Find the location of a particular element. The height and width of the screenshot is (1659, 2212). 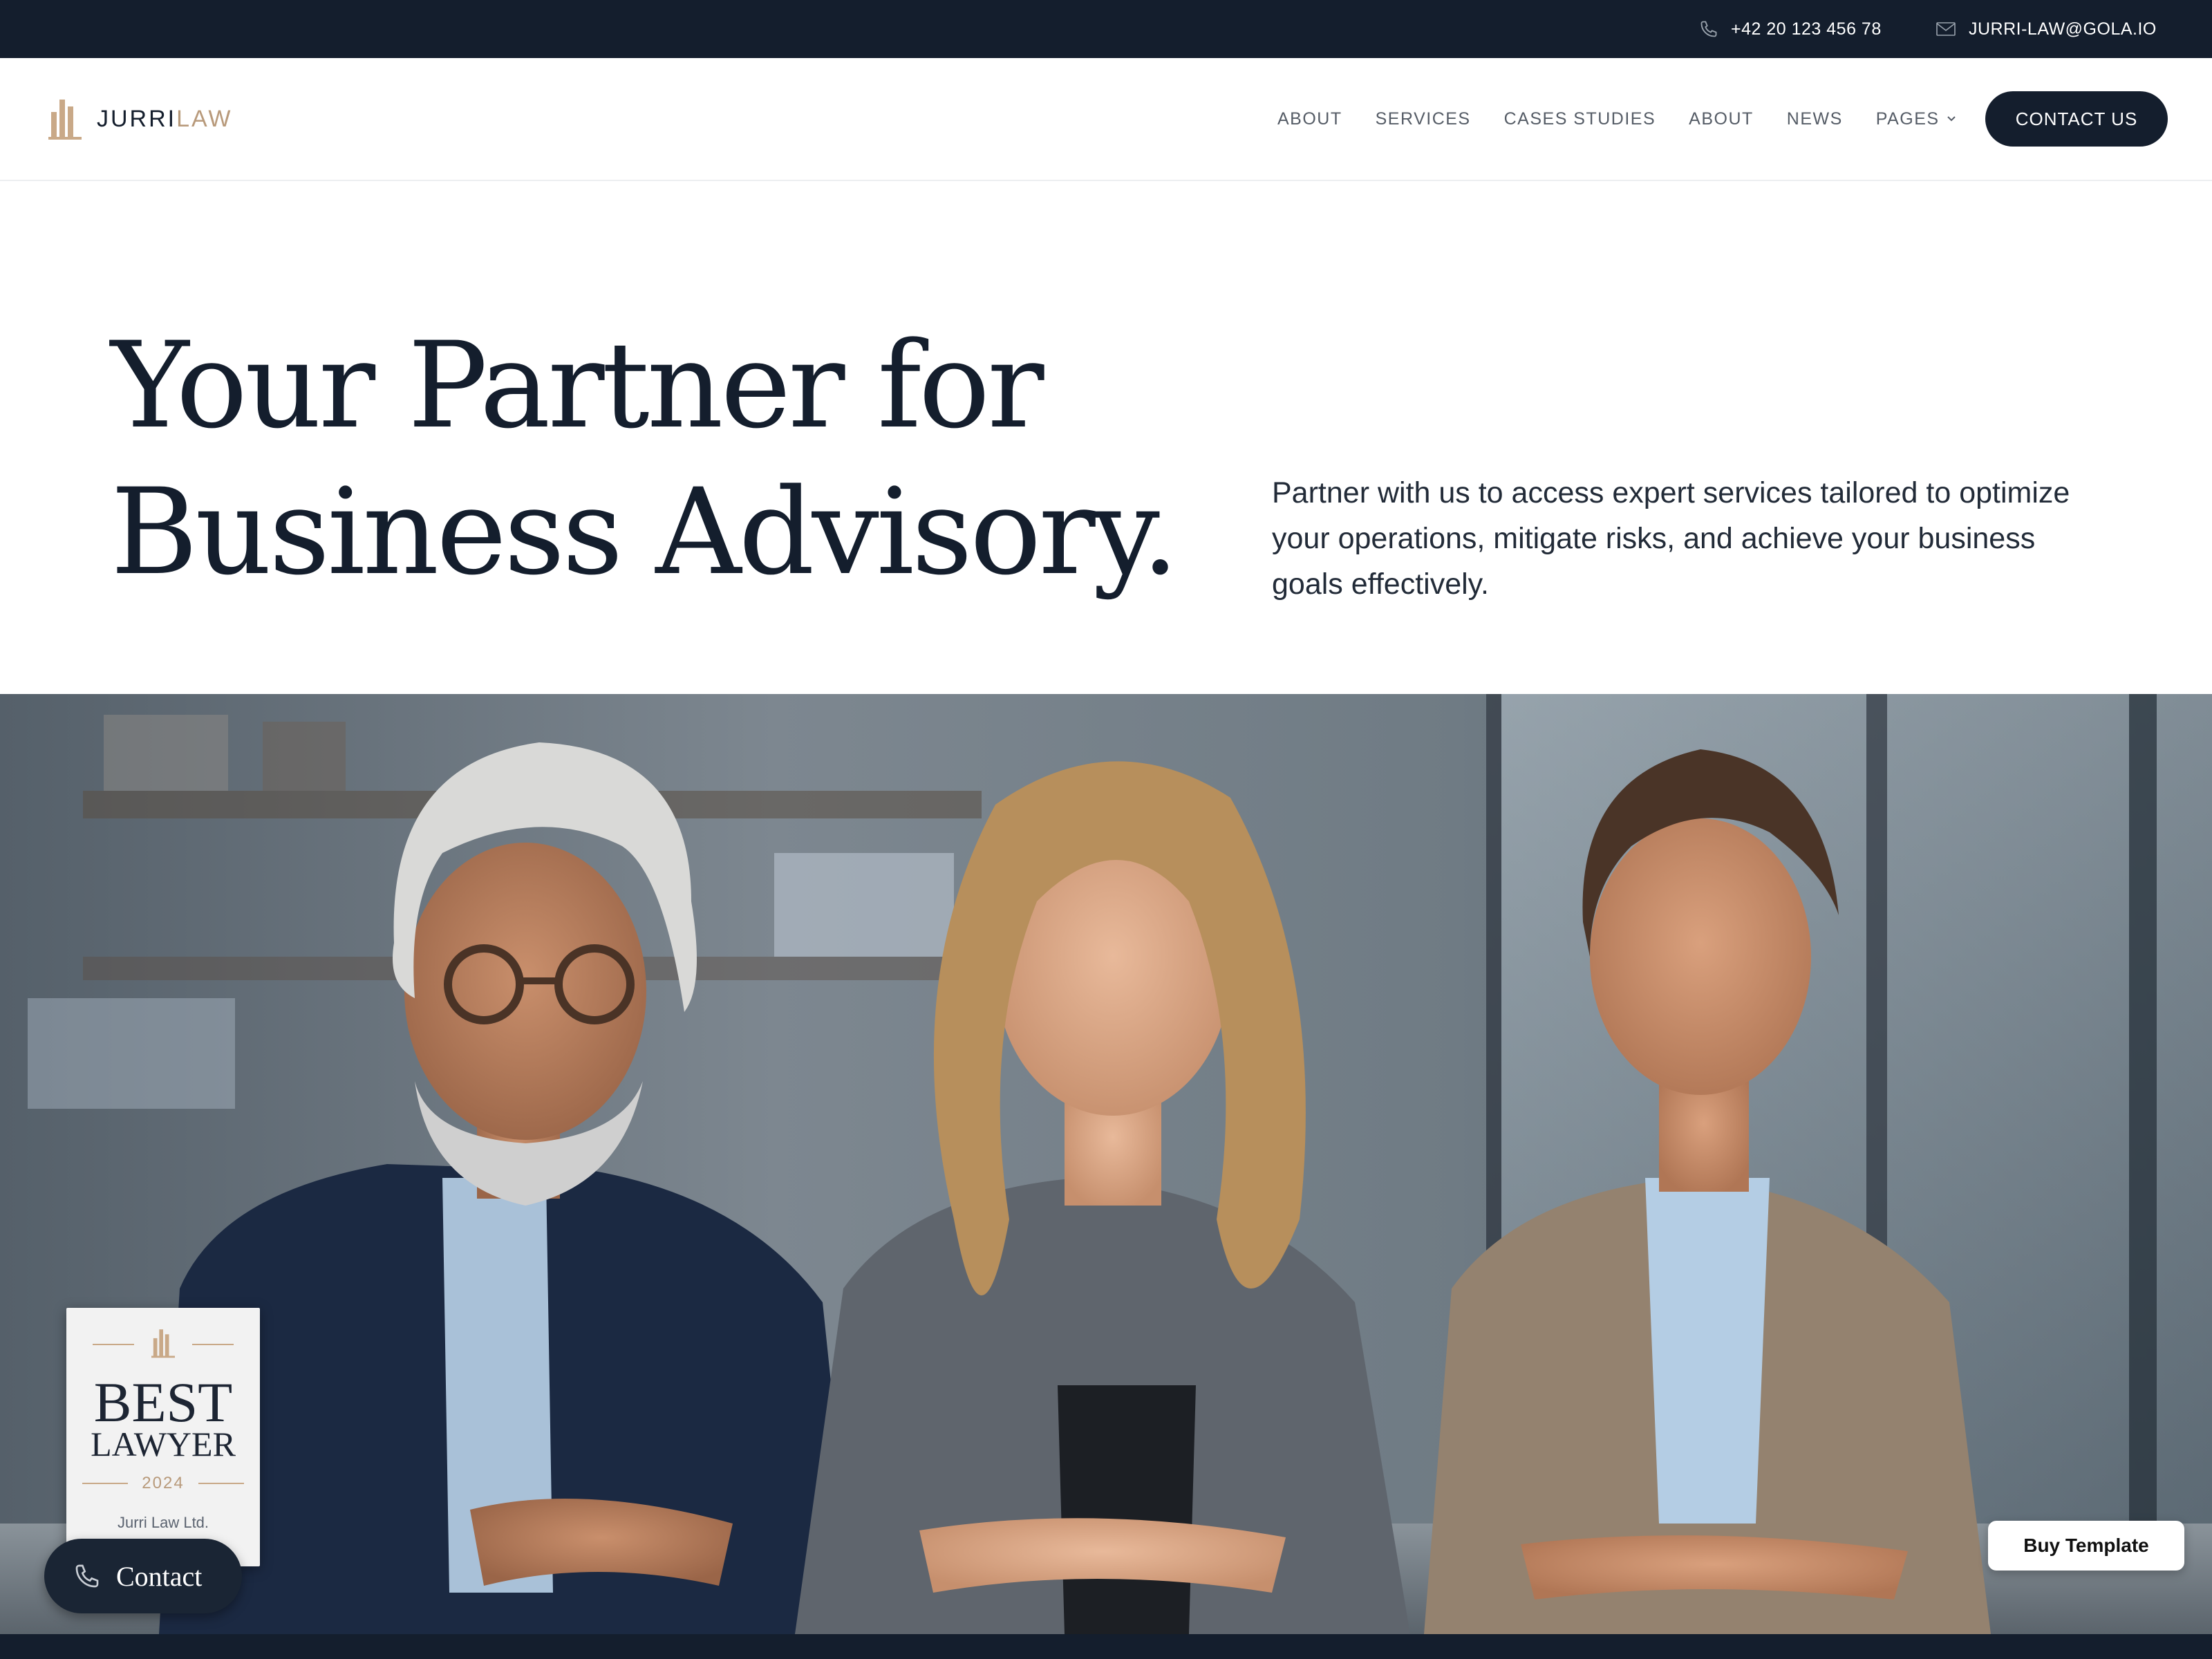

nav-item-news: NEWS is located at coordinates (1815, 119).